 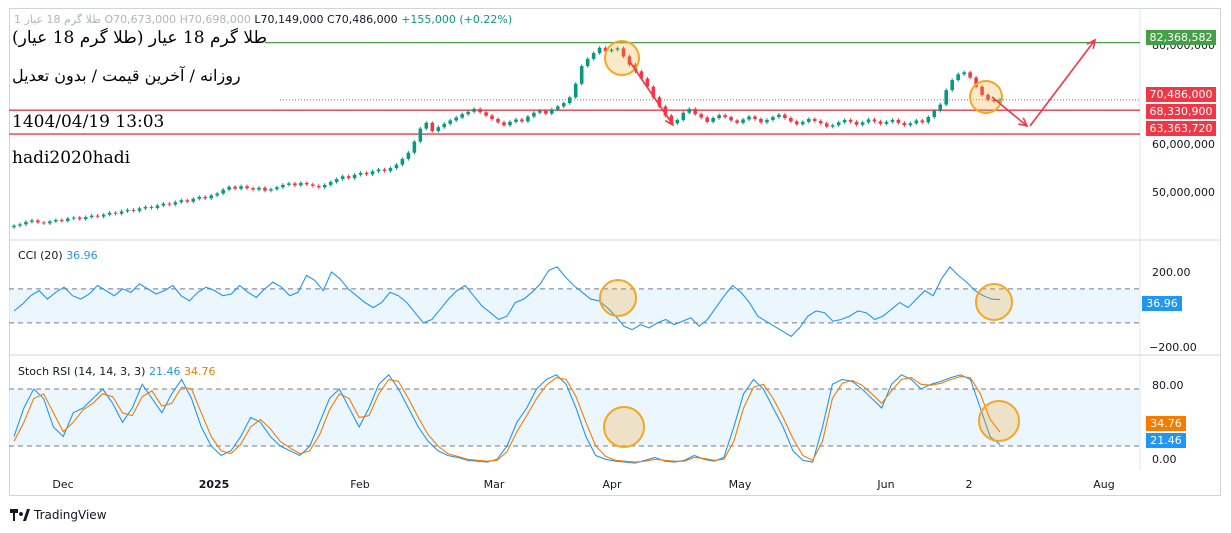 What do you see at coordinates (289, 19) in the screenshot?
I see `low-value: L70,149,000` at bounding box center [289, 19].